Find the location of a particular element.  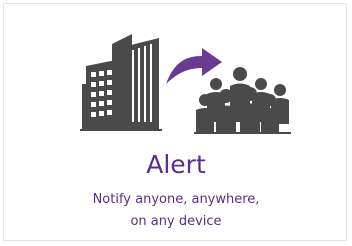

group-people-icon is located at coordinates (242, 100).